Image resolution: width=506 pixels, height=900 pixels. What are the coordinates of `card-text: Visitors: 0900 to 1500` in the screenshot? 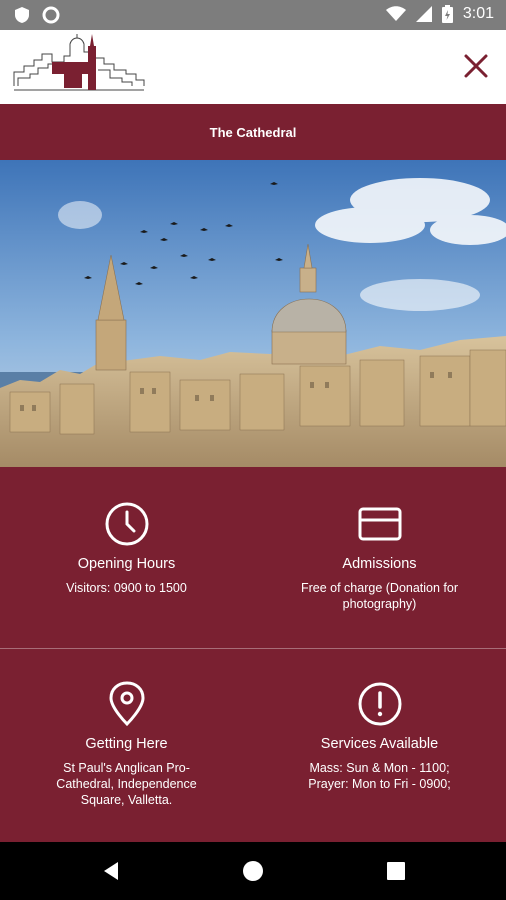 It's located at (126, 588).